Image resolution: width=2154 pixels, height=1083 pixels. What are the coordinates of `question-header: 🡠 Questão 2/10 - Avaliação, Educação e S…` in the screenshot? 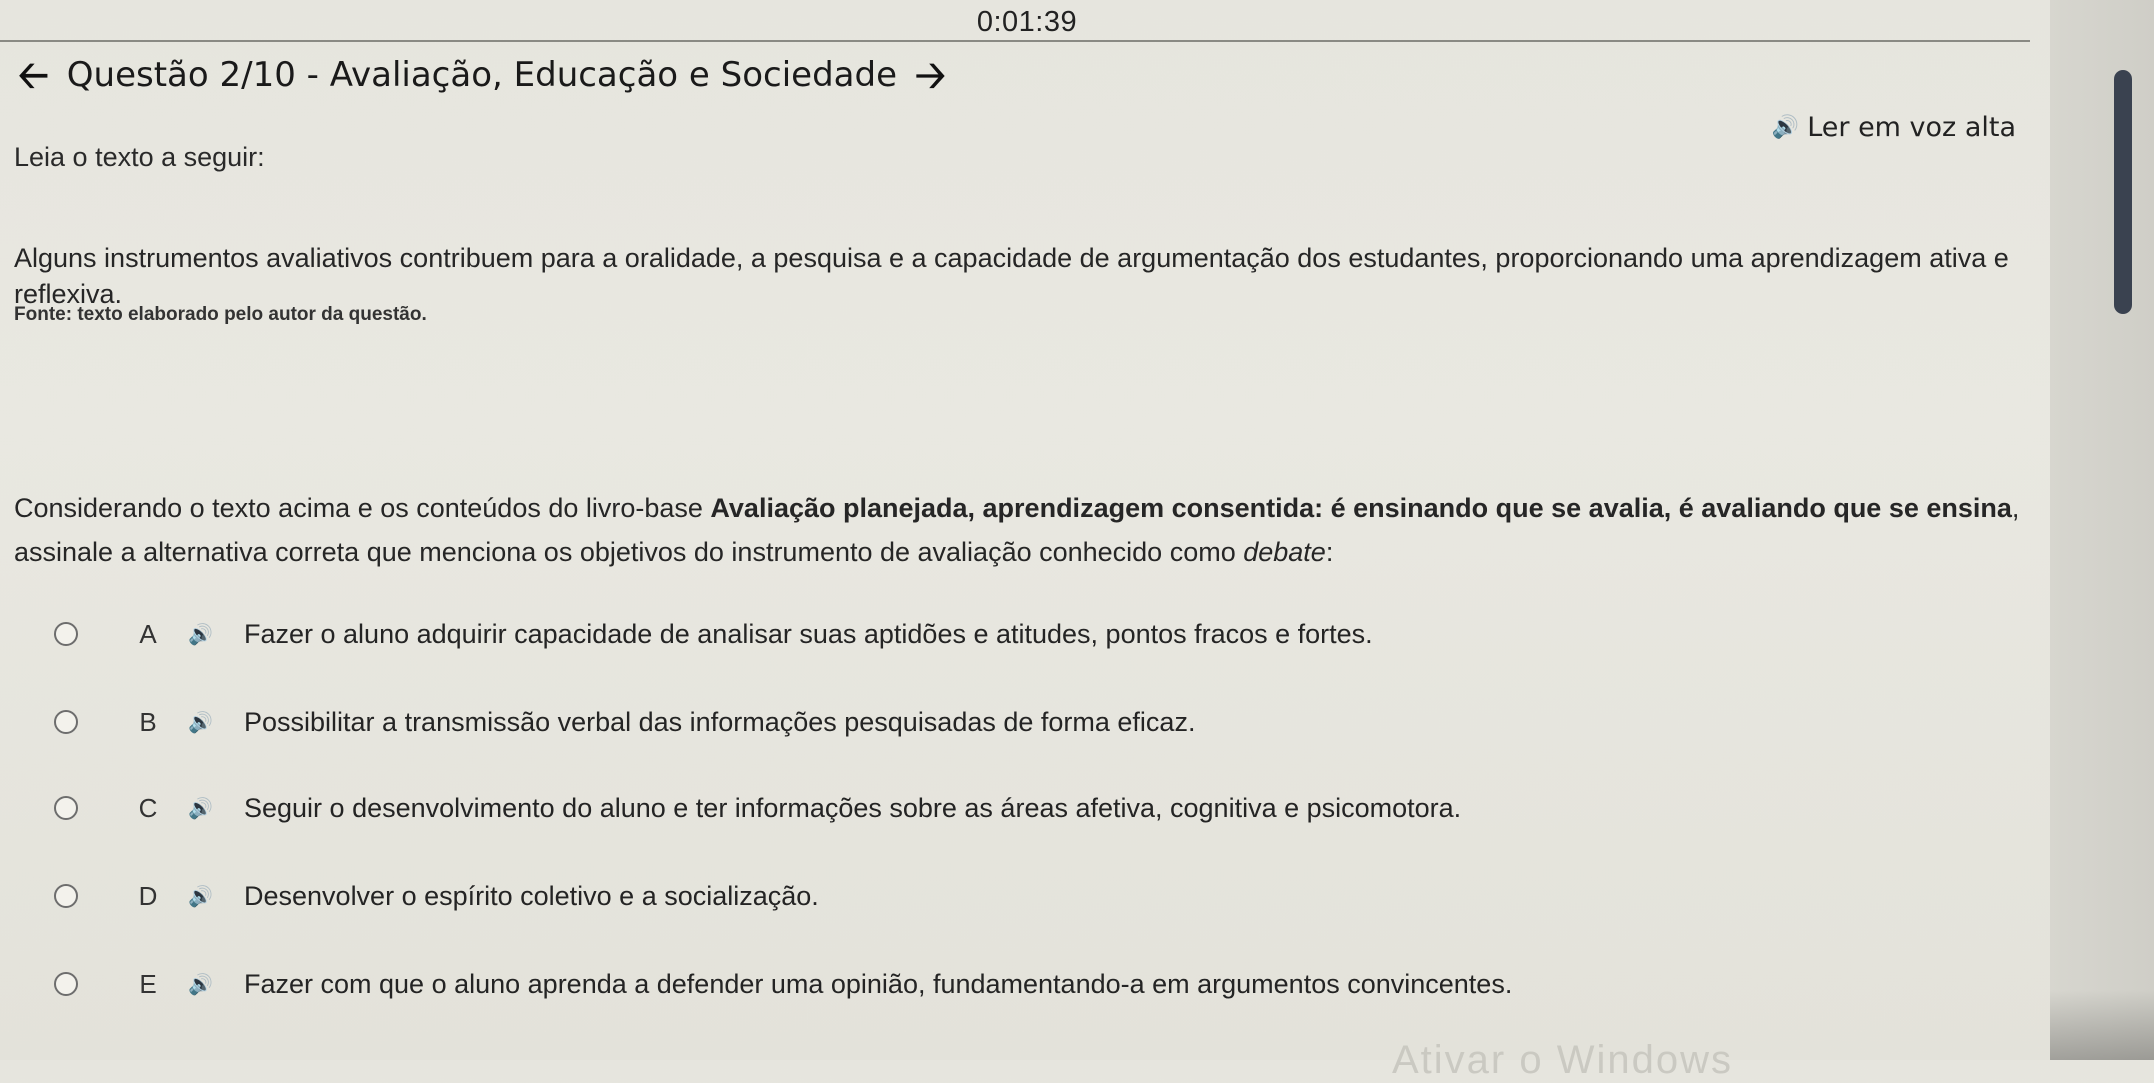 It's located at (482, 75).